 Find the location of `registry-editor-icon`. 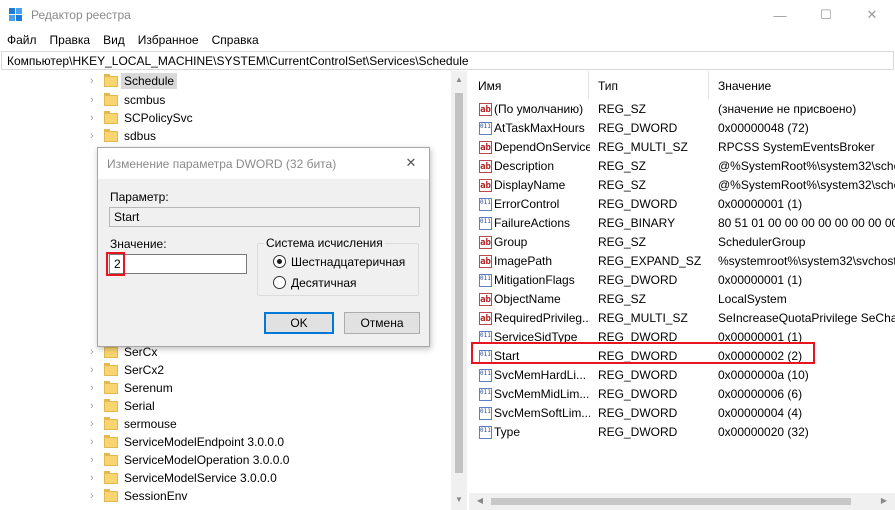

registry-editor-icon is located at coordinates (16, 15).